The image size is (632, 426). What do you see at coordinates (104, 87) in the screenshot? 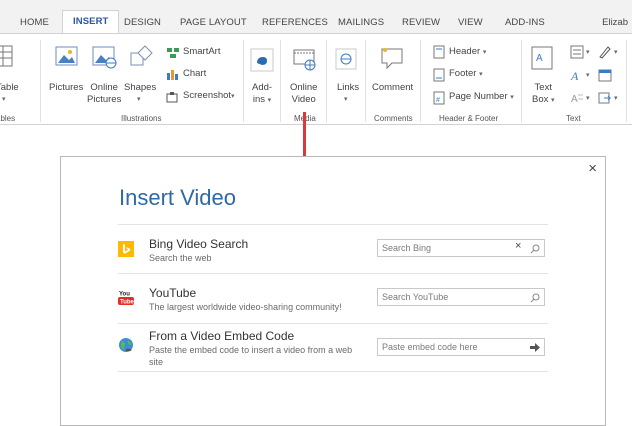
I see `online-pictures-label-1: Online` at bounding box center [104, 87].